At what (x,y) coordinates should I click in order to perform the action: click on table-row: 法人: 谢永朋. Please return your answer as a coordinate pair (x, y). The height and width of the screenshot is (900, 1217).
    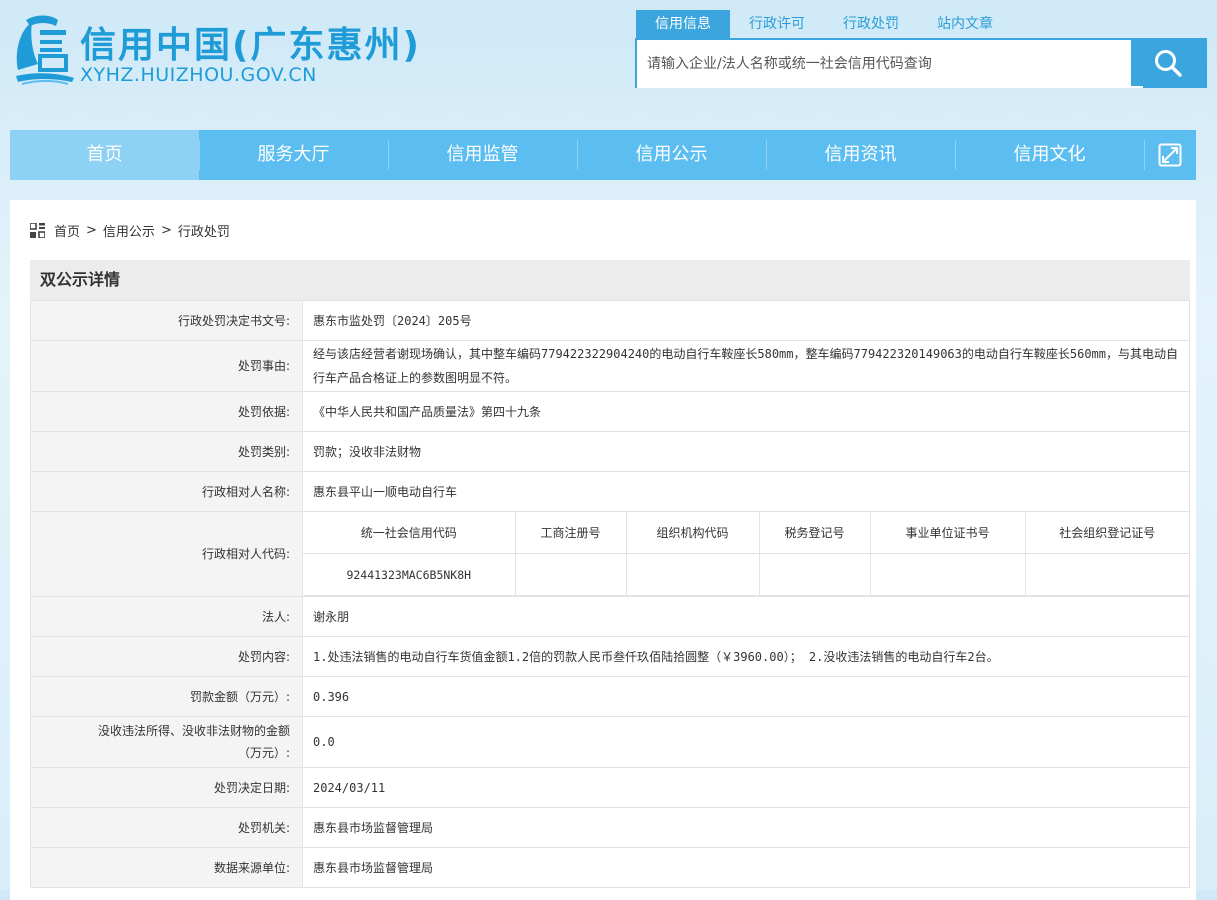
    Looking at the image, I should click on (610, 616).